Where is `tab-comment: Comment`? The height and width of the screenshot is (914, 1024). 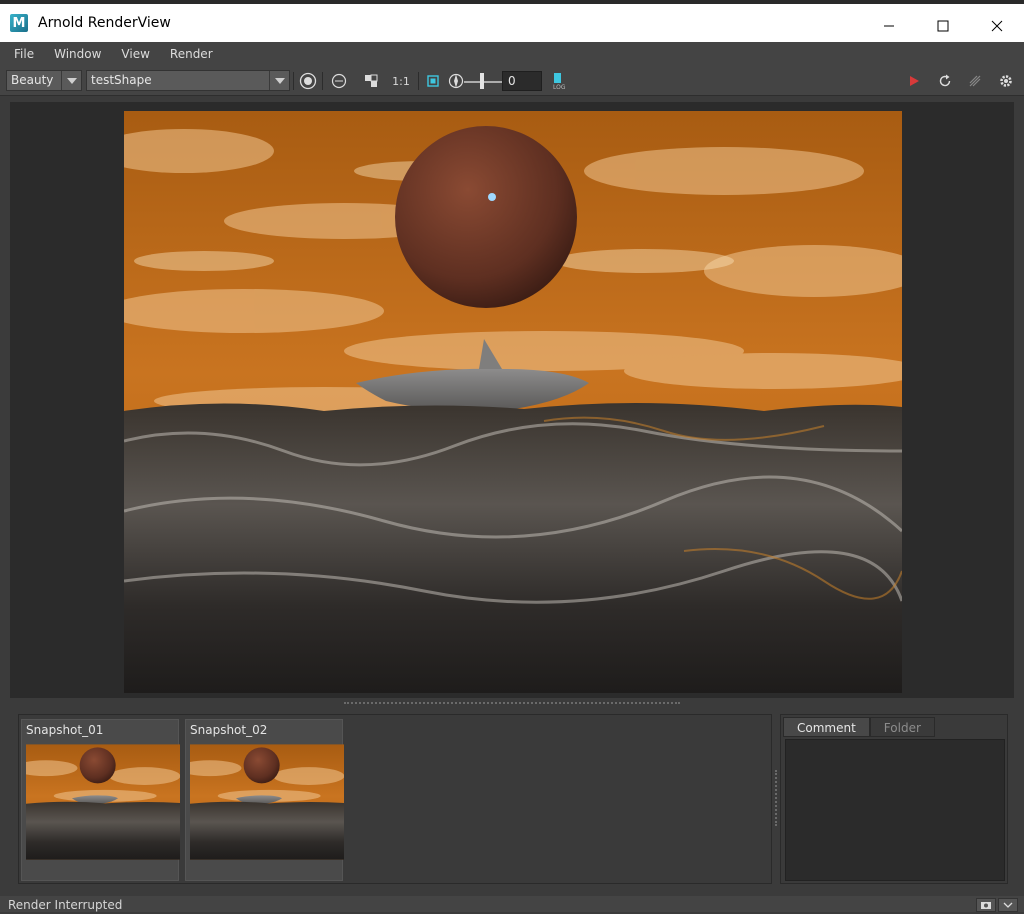 tab-comment: Comment is located at coordinates (826, 727).